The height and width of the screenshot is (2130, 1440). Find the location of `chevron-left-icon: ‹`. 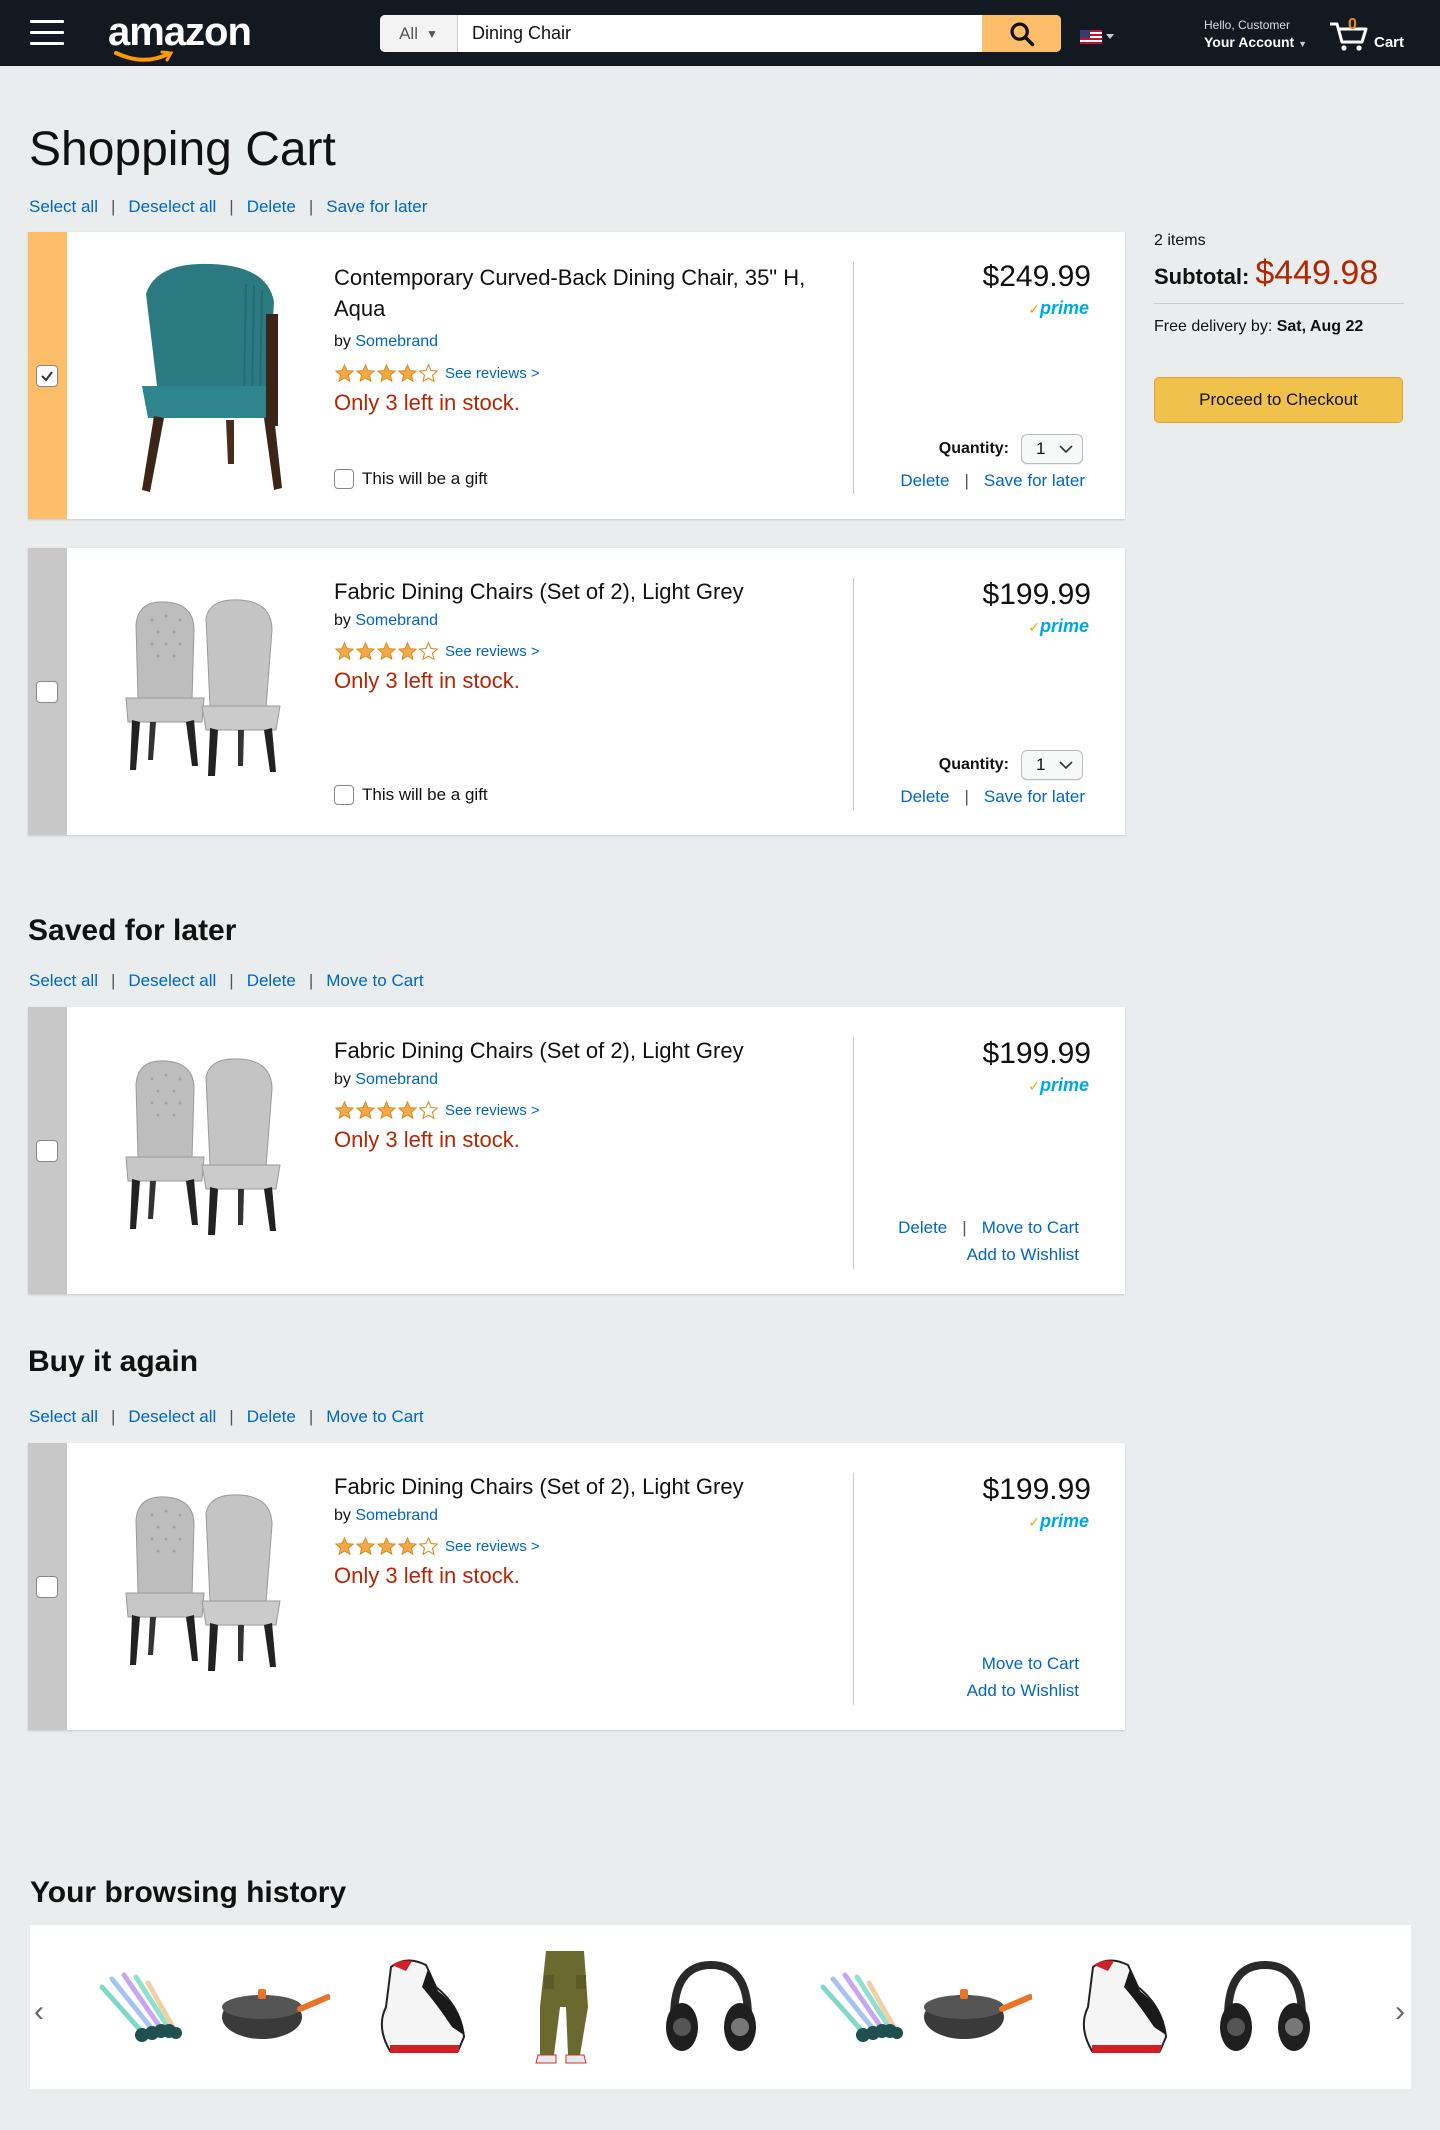

chevron-left-icon: ‹ is located at coordinates (39, 2012).